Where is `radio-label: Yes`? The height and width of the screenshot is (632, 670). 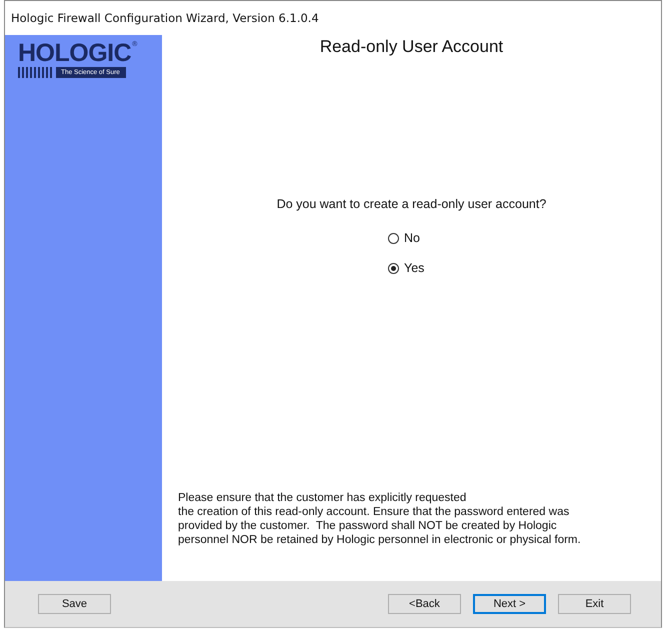 radio-label: Yes is located at coordinates (414, 268).